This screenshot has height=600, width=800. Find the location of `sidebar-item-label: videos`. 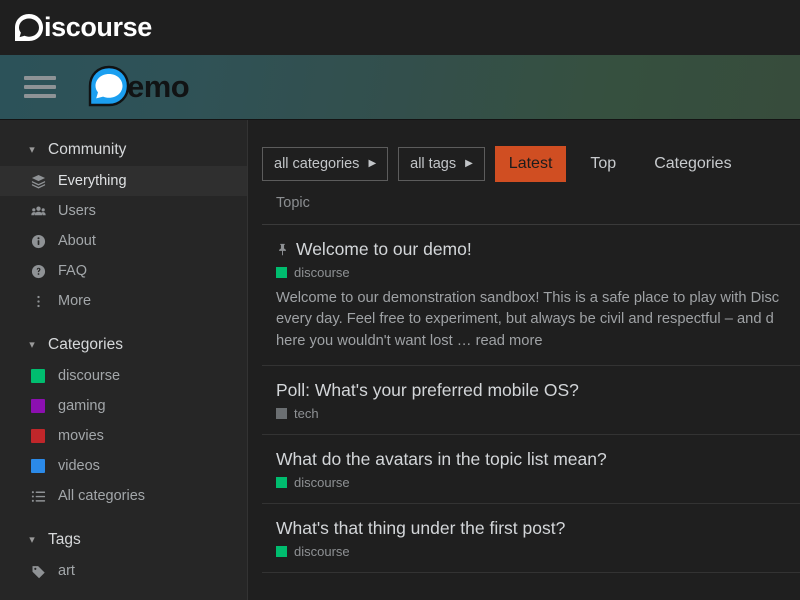

sidebar-item-label: videos is located at coordinates (79, 466).